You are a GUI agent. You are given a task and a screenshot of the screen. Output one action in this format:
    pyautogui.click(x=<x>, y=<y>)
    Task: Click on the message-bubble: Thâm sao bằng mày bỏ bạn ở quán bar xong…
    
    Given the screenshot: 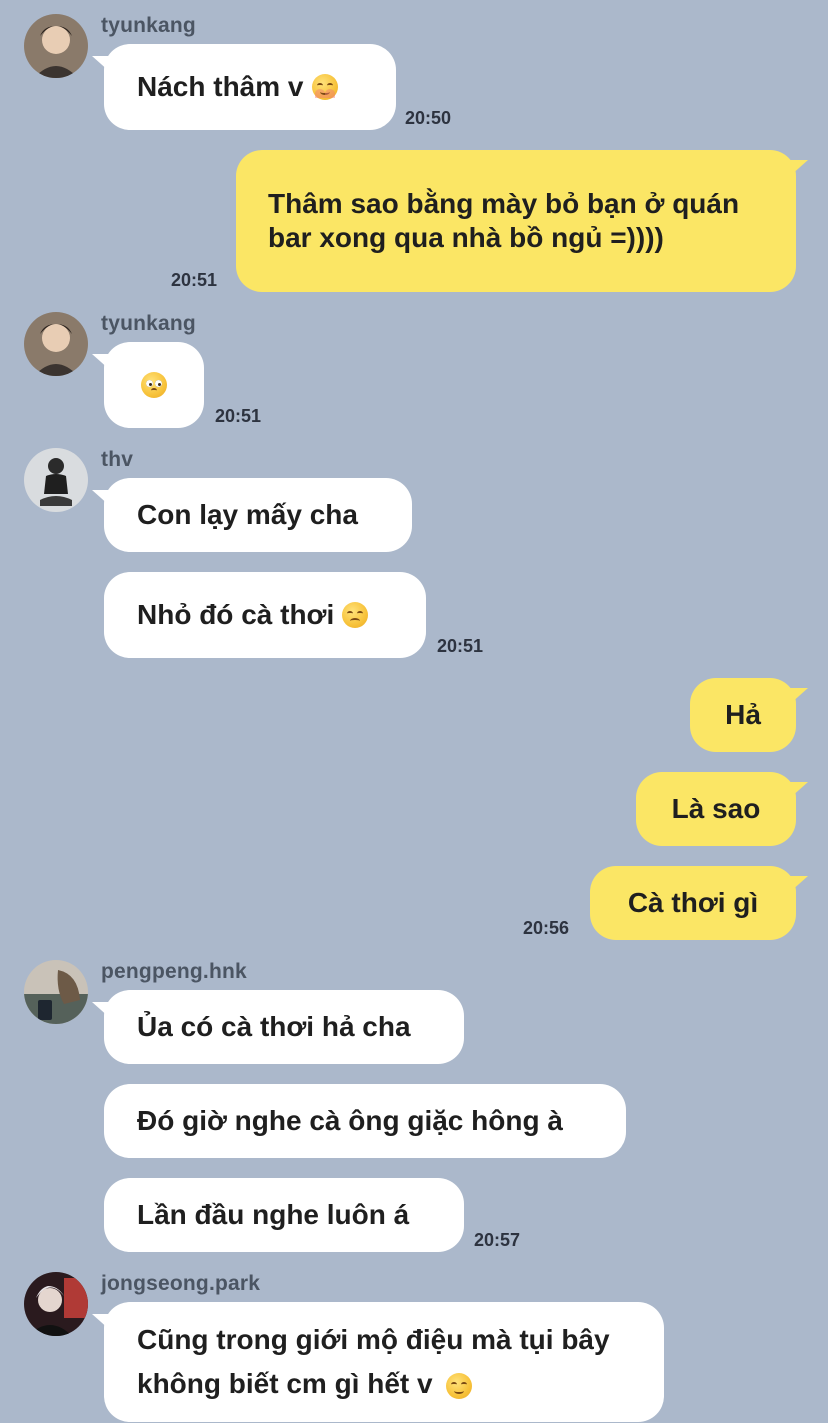 What is the action you would take?
    pyautogui.click(x=516, y=221)
    